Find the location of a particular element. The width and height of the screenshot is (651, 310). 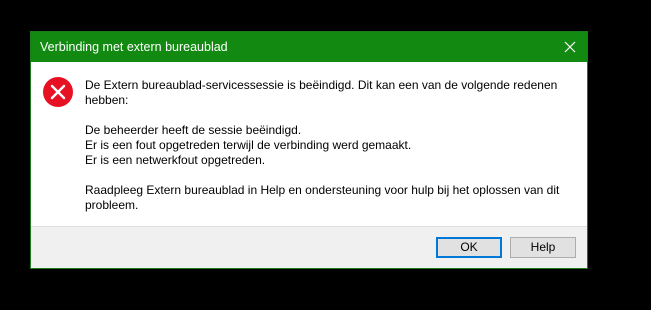

help-button: Help is located at coordinates (543, 247).